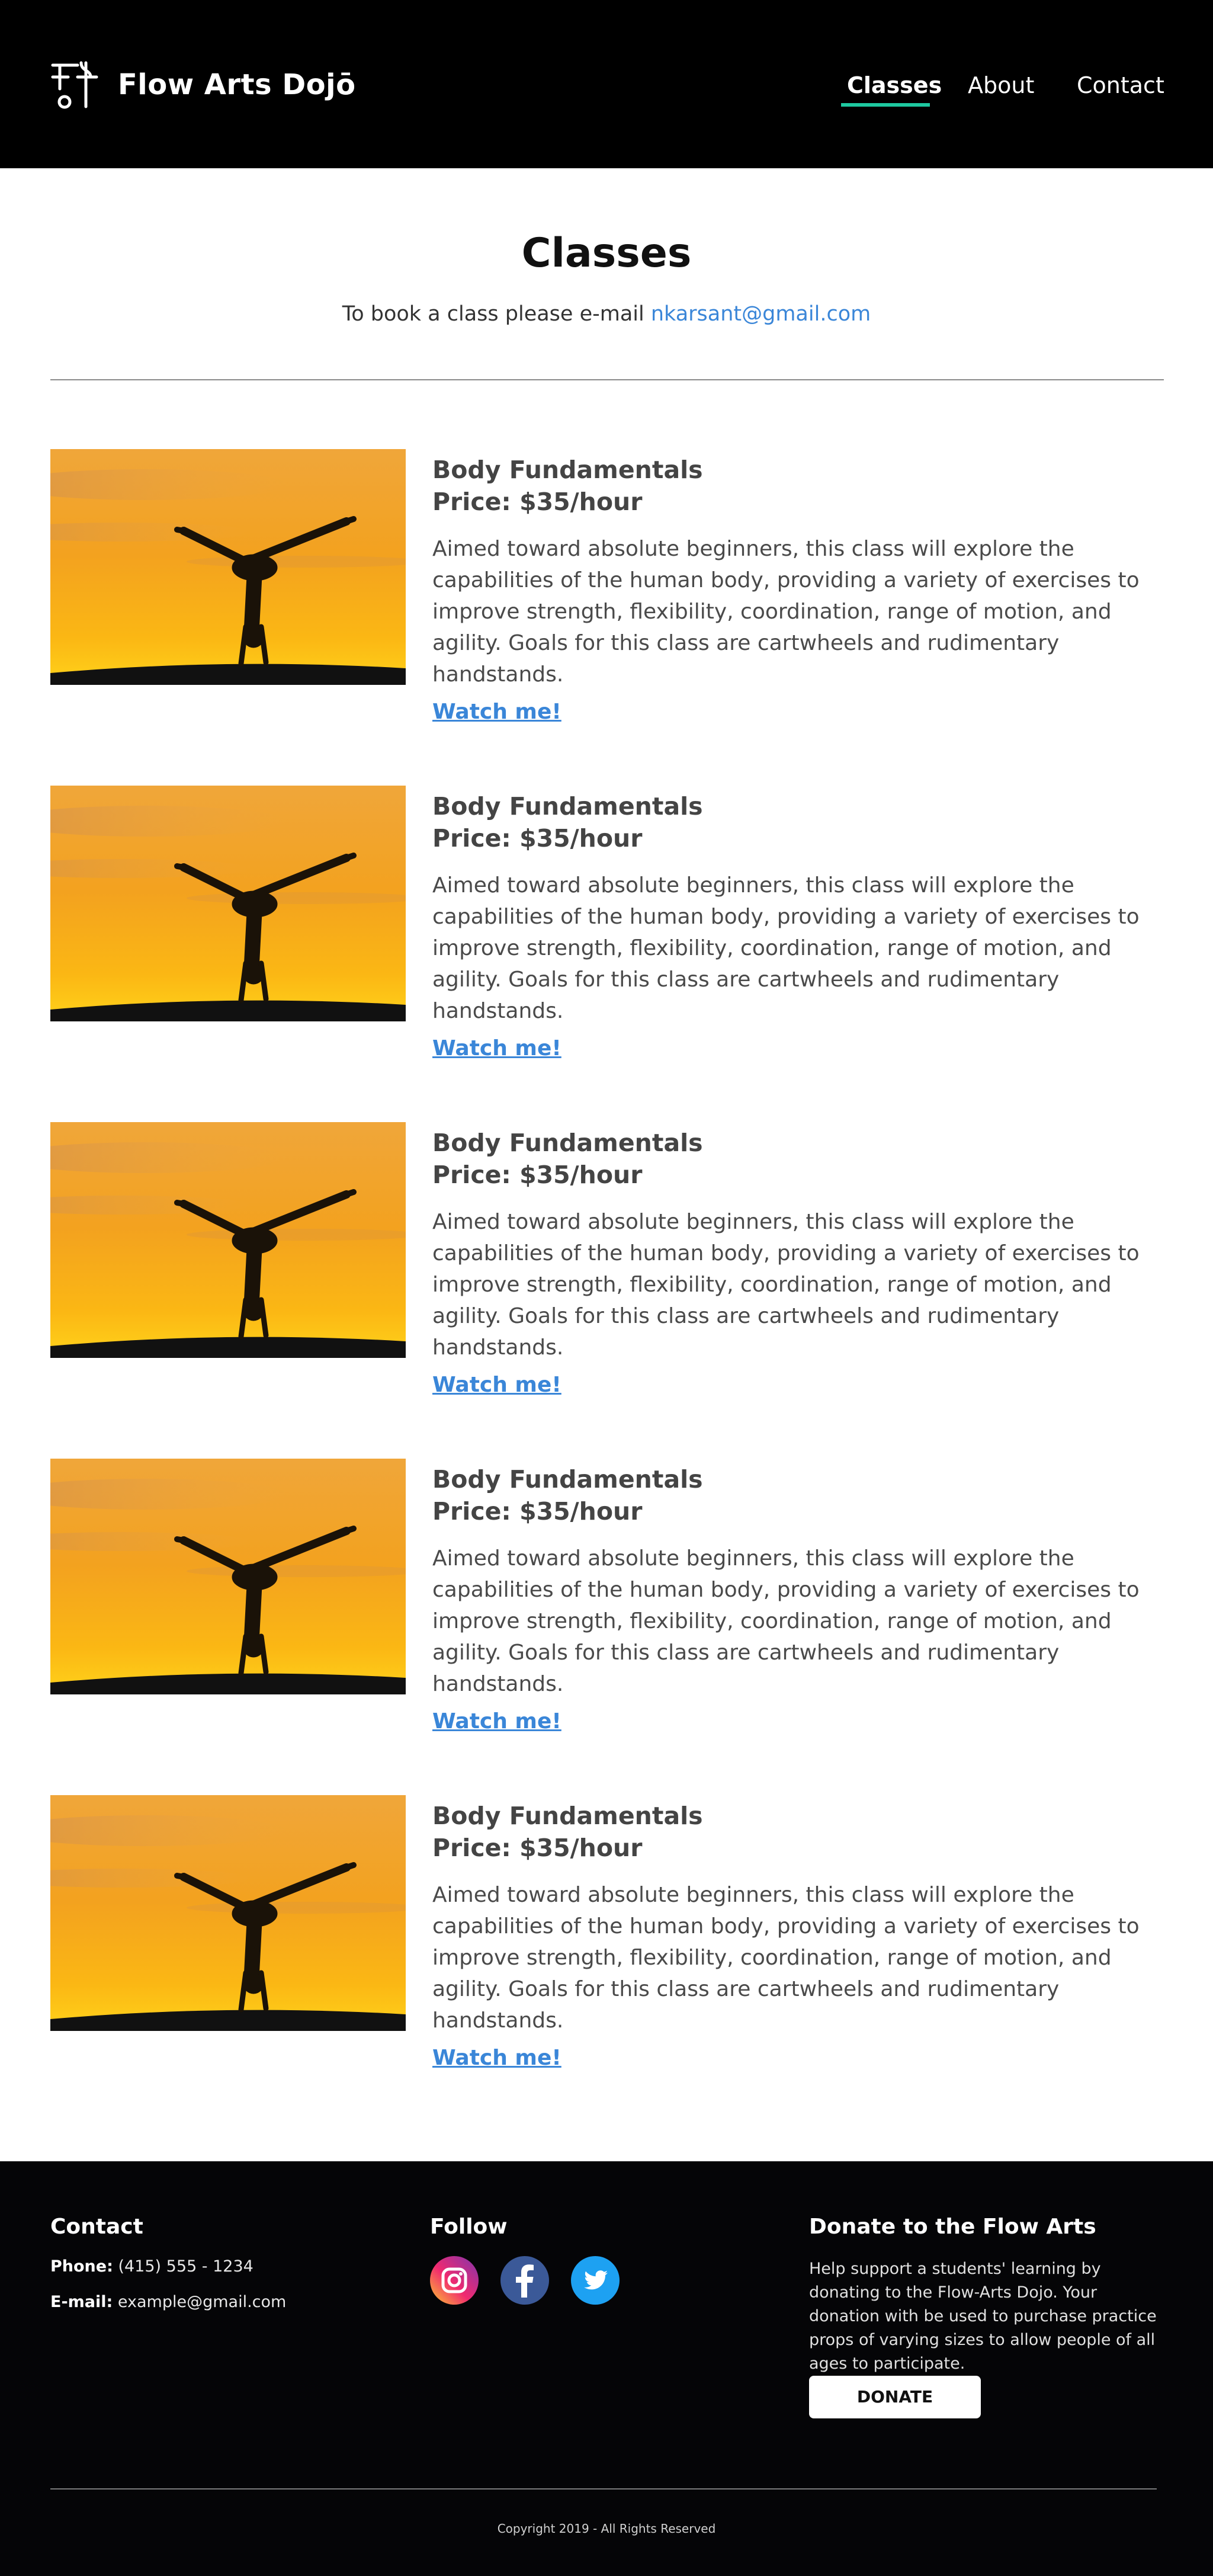  I want to click on phone-value: (415) 555 - 1234, so click(183, 2266).